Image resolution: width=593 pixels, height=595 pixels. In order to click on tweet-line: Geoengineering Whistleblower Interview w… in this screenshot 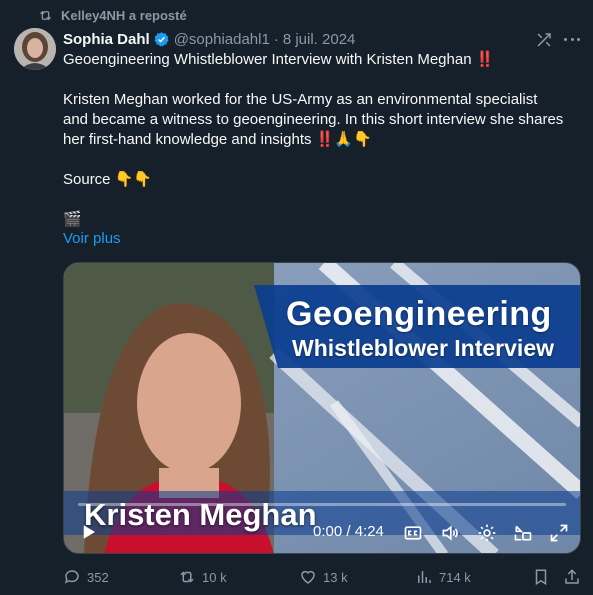, I will do `click(279, 59)`.